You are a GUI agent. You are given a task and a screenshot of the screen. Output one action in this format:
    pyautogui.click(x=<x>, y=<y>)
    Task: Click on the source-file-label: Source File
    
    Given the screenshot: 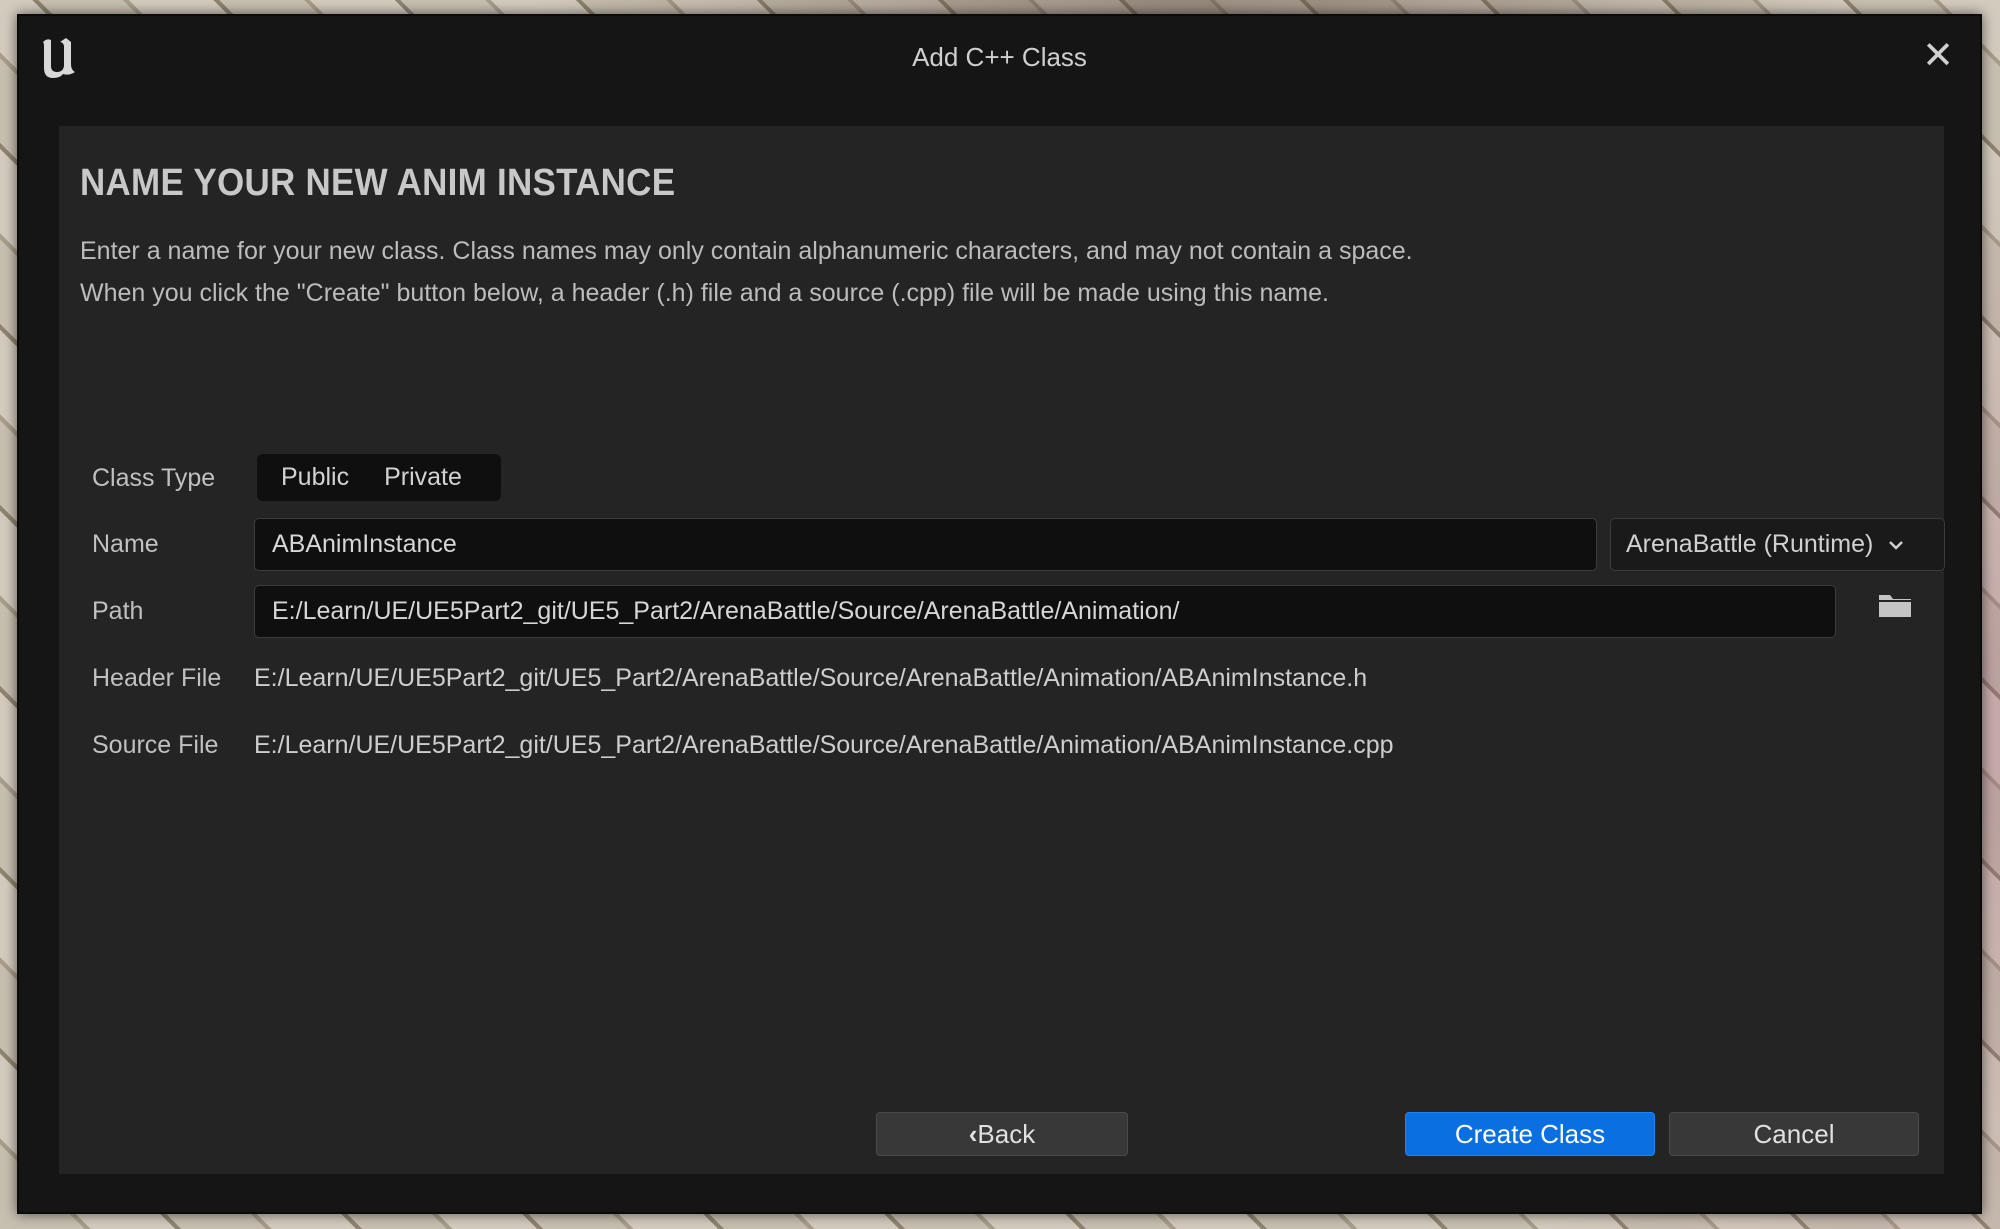 What is the action you would take?
    pyautogui.click(x=155, y=745)
    